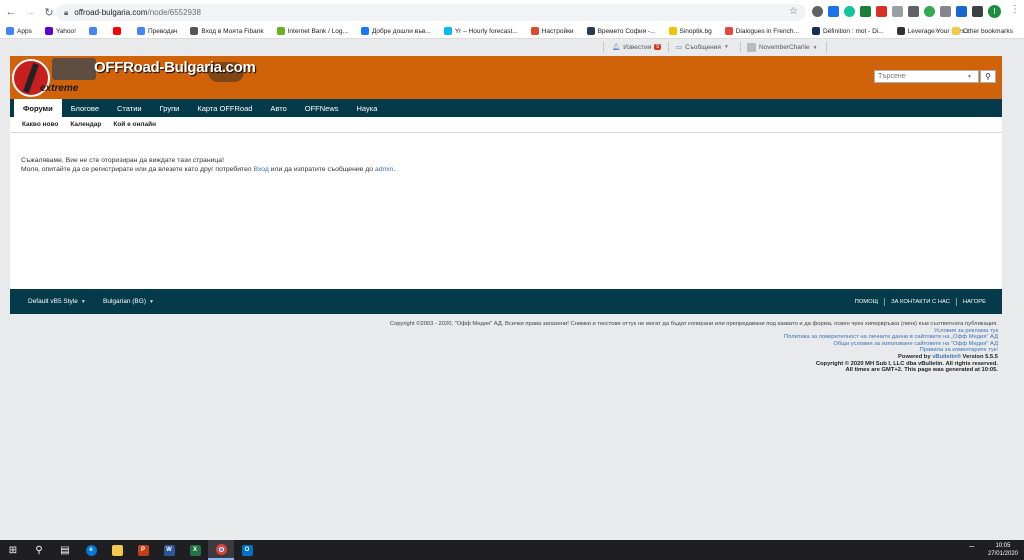 The height and width of the screenshot is (560, 1024). Describe the element at coordinates (53, 301) in the screenshot. I see `style-select-value: Default vB5 Style` at that location.